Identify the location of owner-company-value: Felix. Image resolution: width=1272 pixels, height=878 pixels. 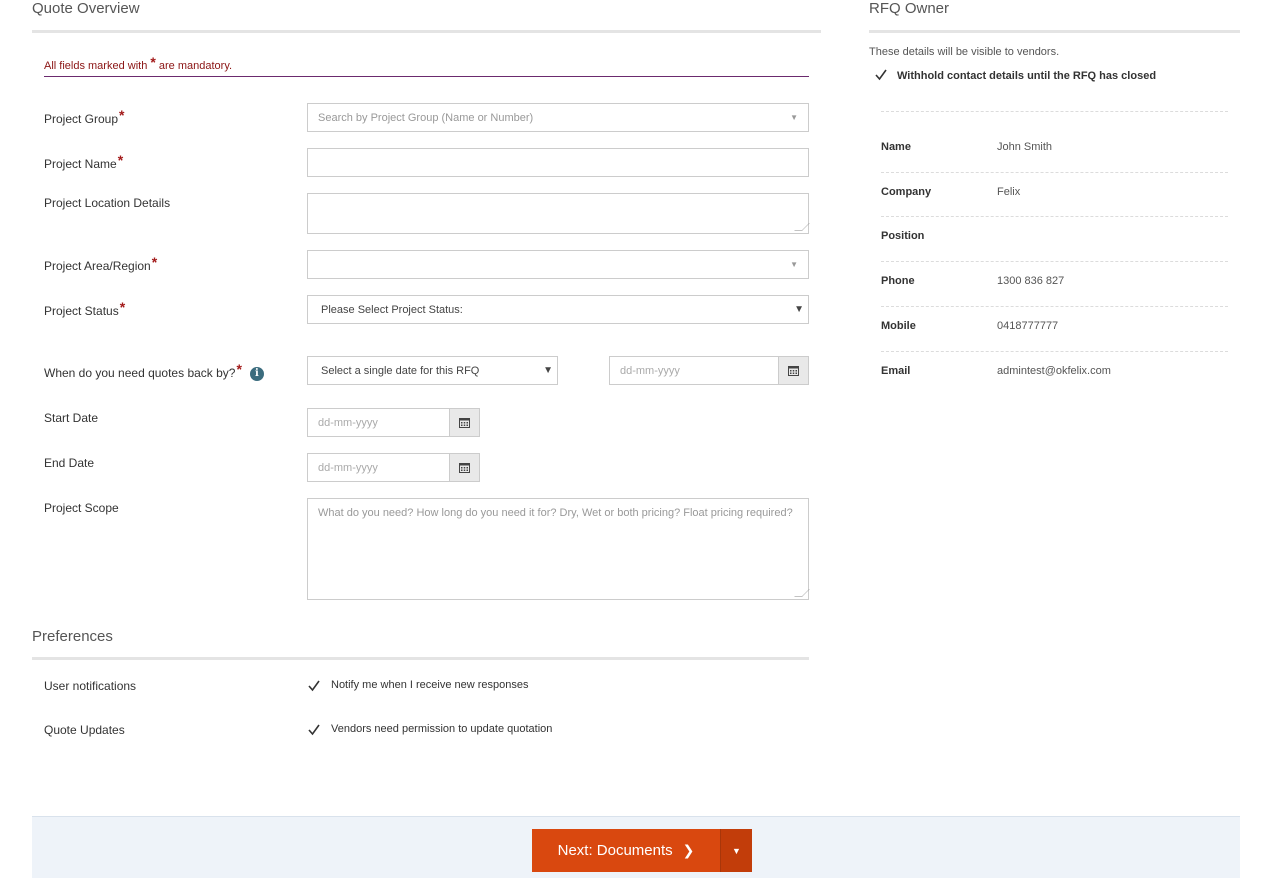
(1009, 192).